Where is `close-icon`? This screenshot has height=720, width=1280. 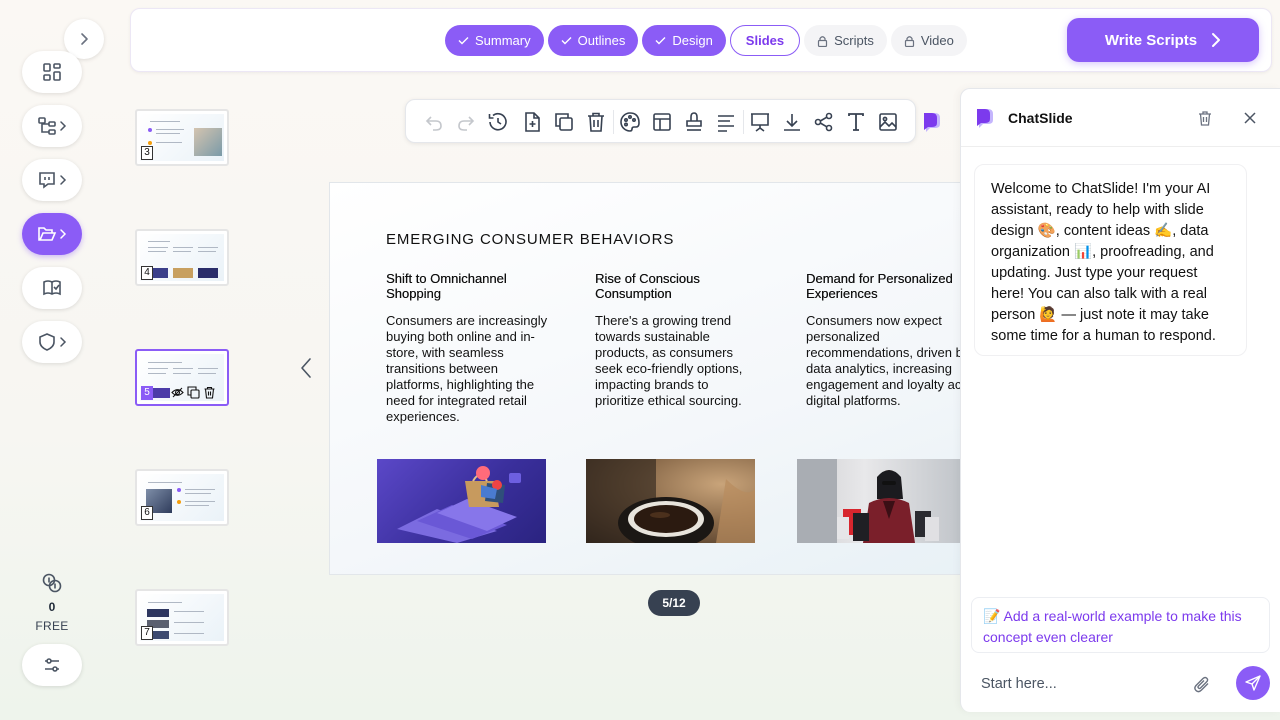
close-icon is located at coordinates (1250, 118).